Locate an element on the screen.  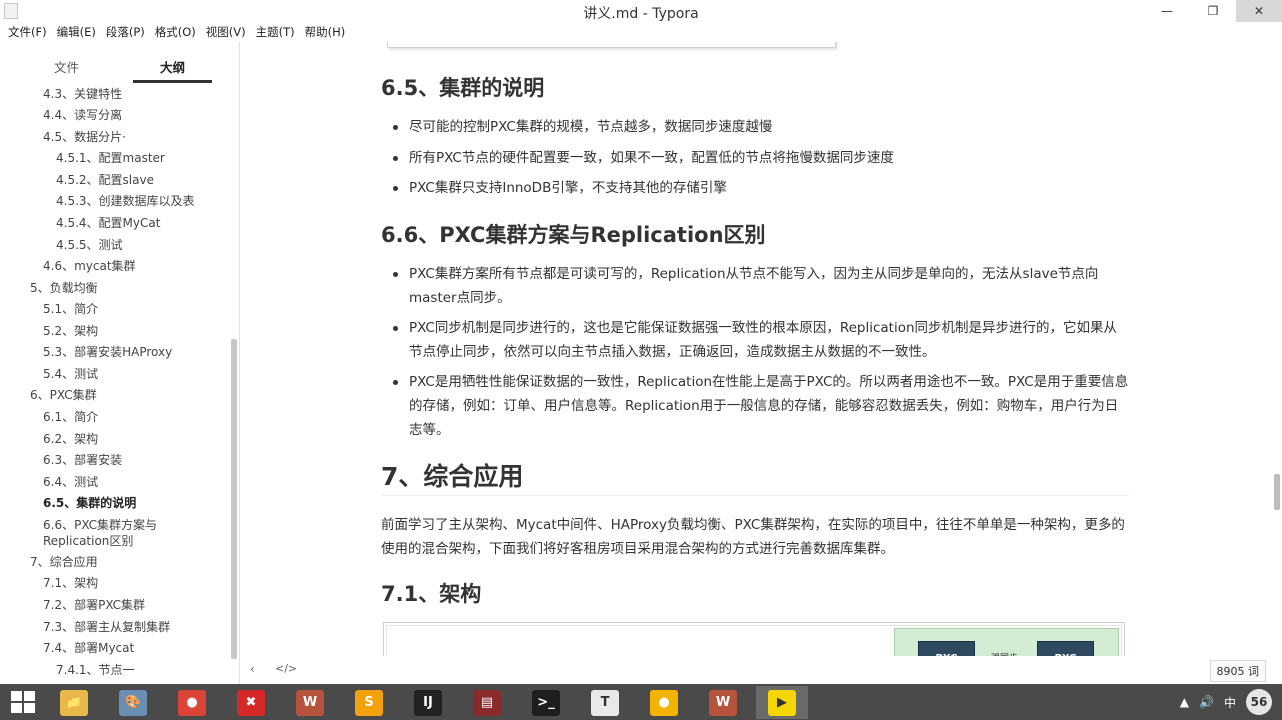
tray-badge: 56 is located at coordinates (1259, 702).